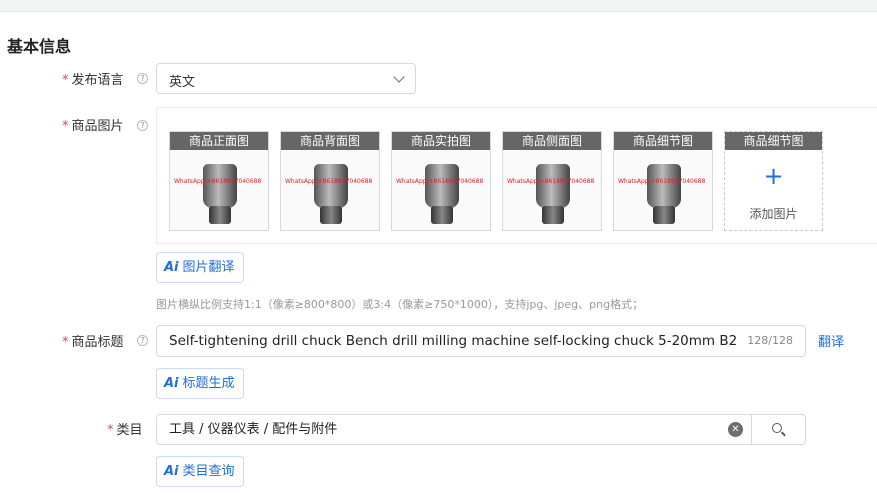 The width and height of the screenshot is (877, 493). Describe the element at coordinates (93, 342) in the screenshot. I see `title-label: * 商品标题` at that location.